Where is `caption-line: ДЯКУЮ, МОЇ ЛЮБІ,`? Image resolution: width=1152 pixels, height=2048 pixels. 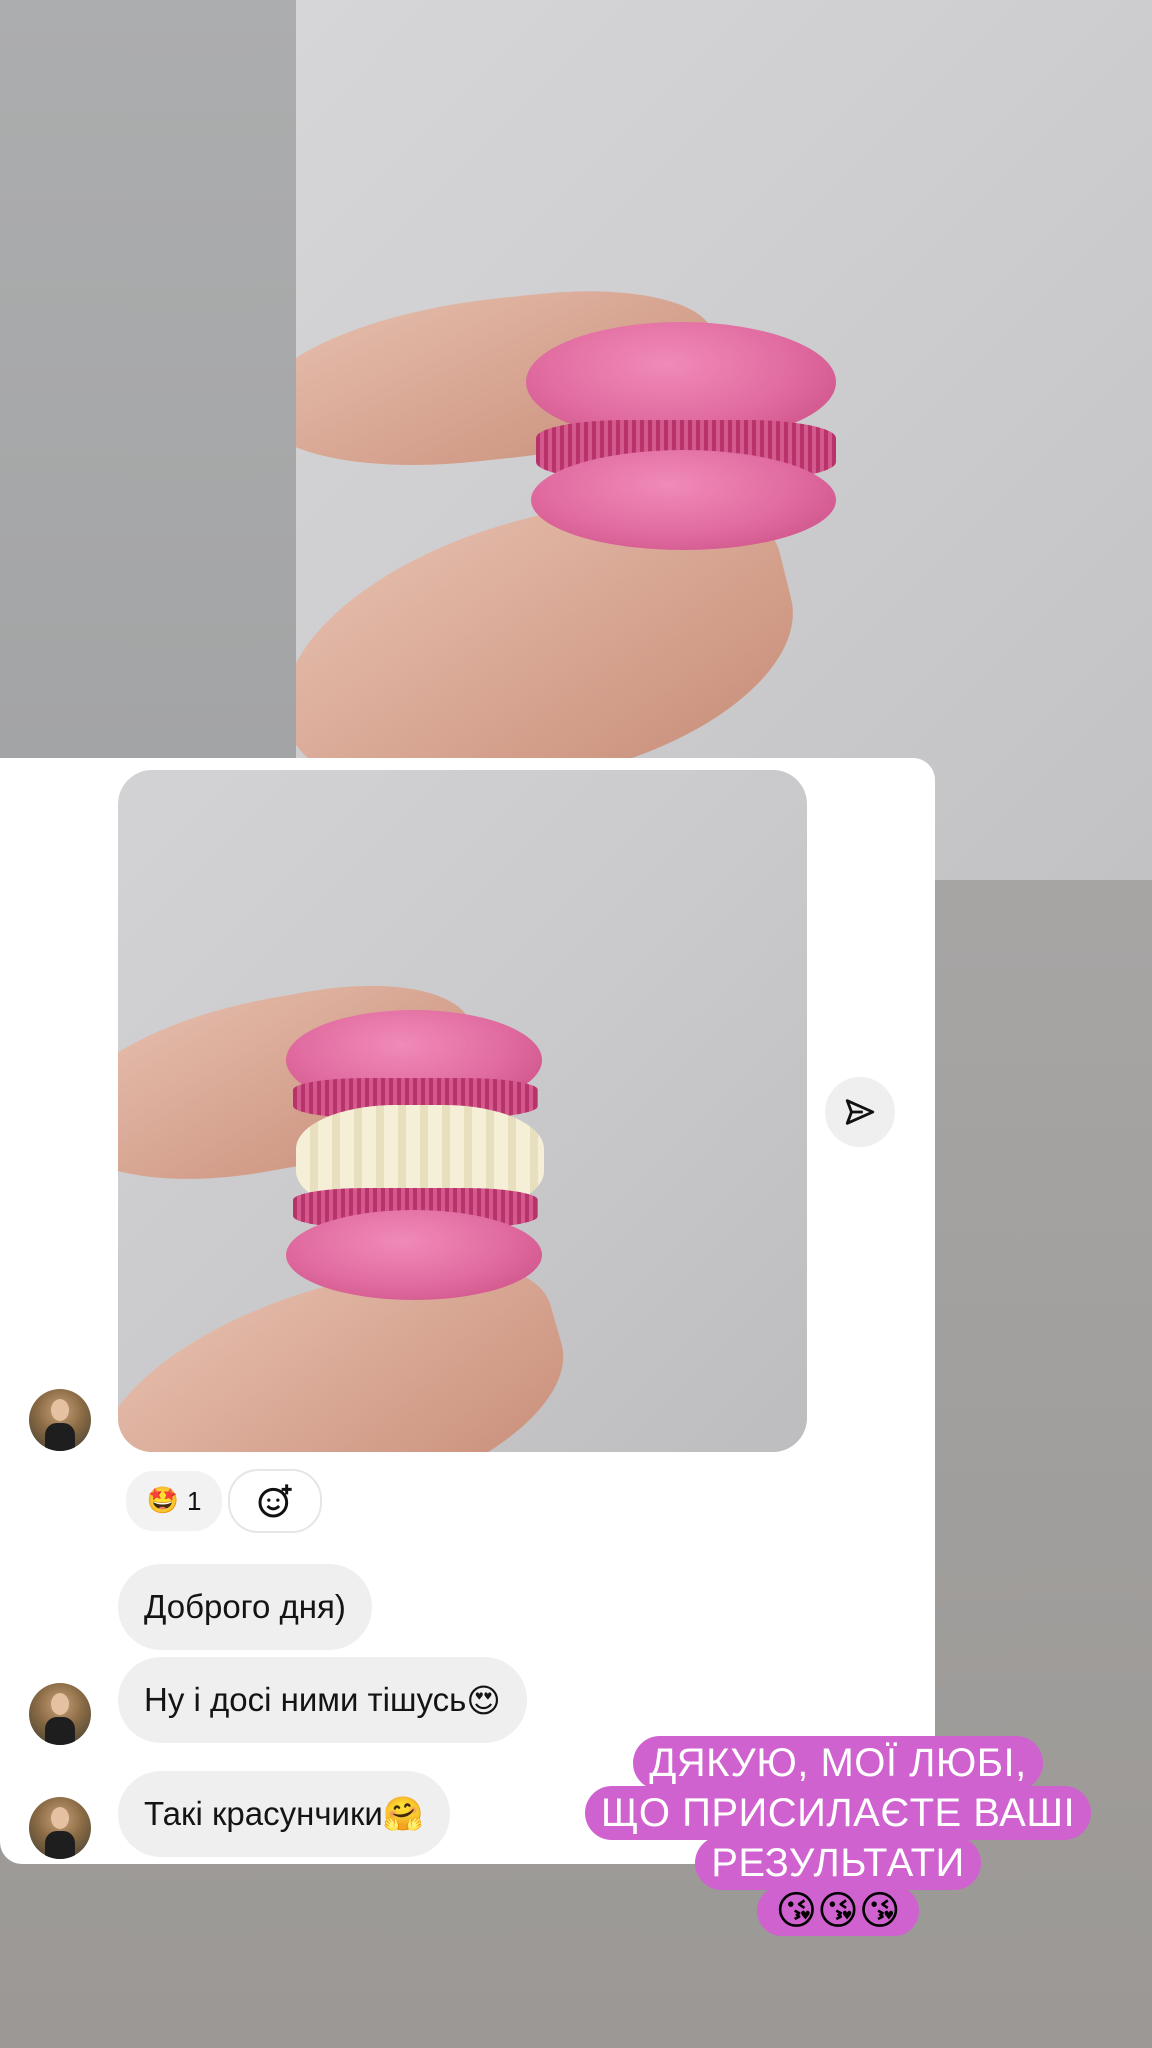
caption-line: ДЯКУЮ, МОЇ ЛЮБІ, is located at coordinates (838, 1763).